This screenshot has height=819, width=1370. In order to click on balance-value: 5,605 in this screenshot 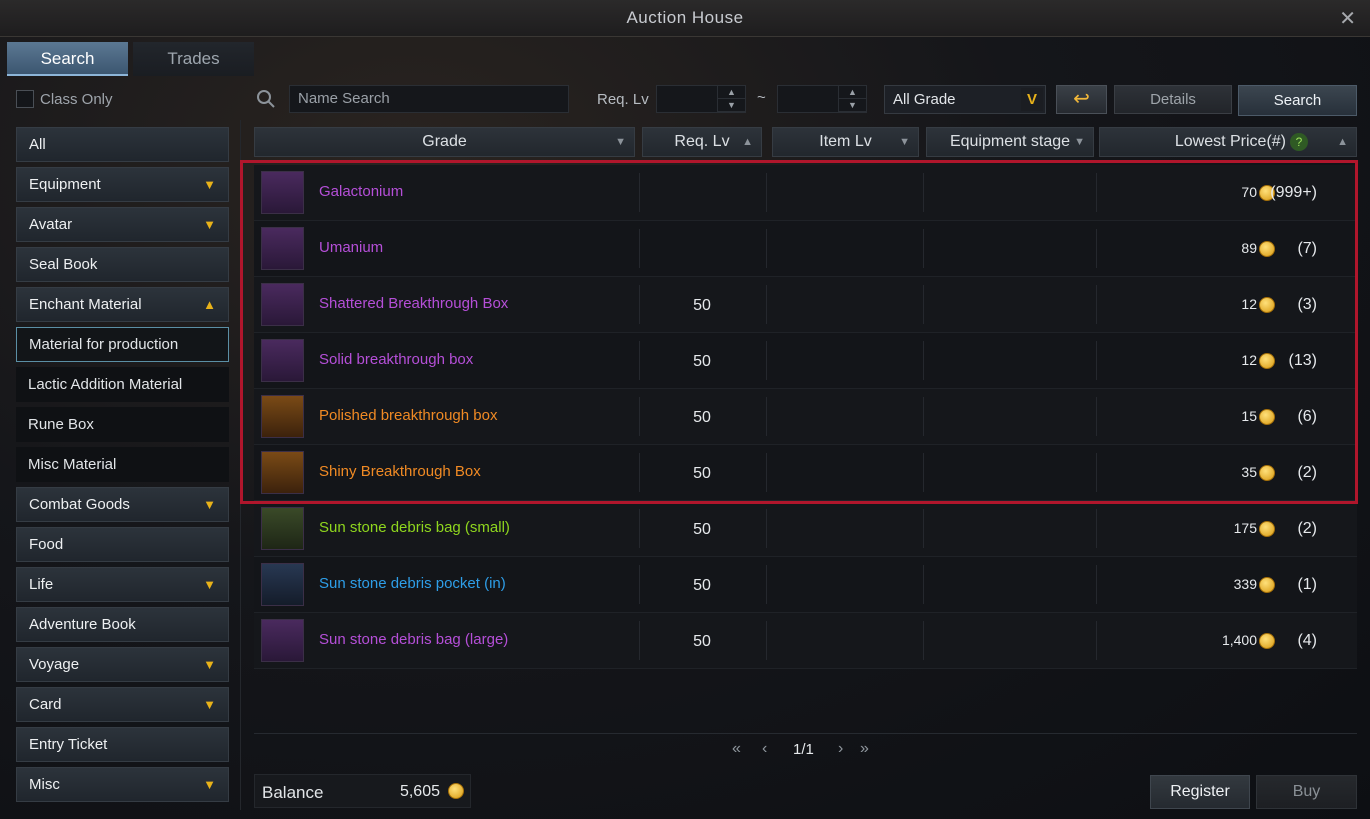, I will do `click(419, 791)`.